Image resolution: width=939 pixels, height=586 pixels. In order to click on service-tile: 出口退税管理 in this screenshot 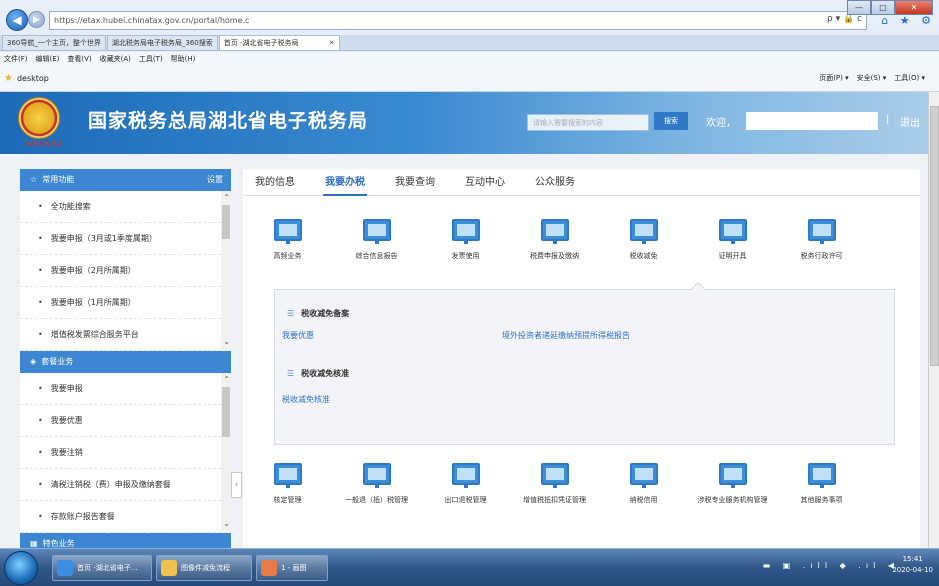, I will do `click(465, 484)`.